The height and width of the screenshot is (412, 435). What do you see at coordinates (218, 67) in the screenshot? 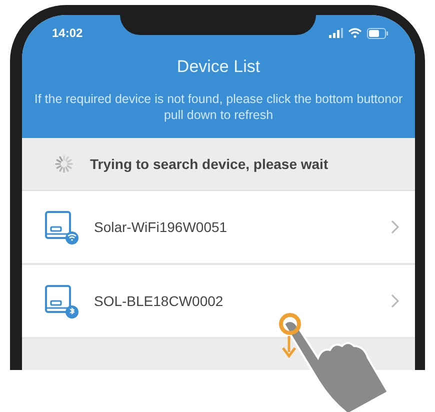
I see `page-title: Device List` at bounding box center [218, 67].